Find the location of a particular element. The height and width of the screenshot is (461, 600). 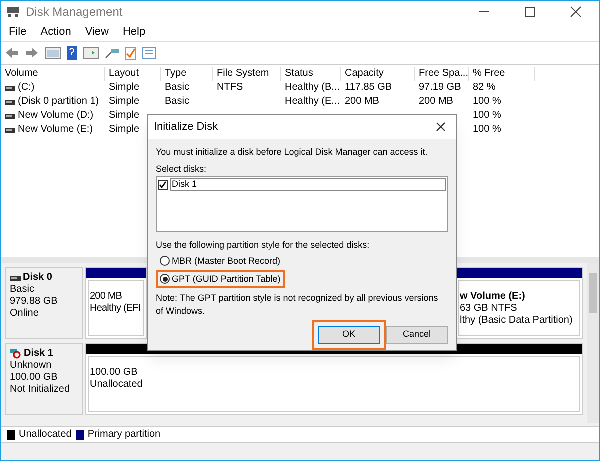

column-header: Volume is located at coordinates (53, 74).